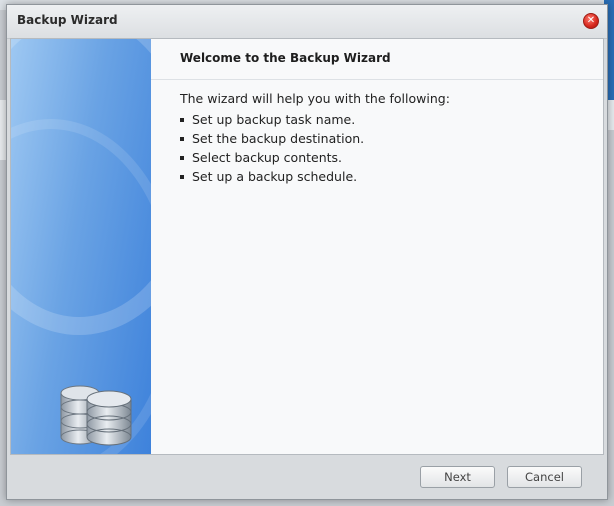  I want to click on dialog-titlebar: Backup Wizard ✕, so click(307, 22).